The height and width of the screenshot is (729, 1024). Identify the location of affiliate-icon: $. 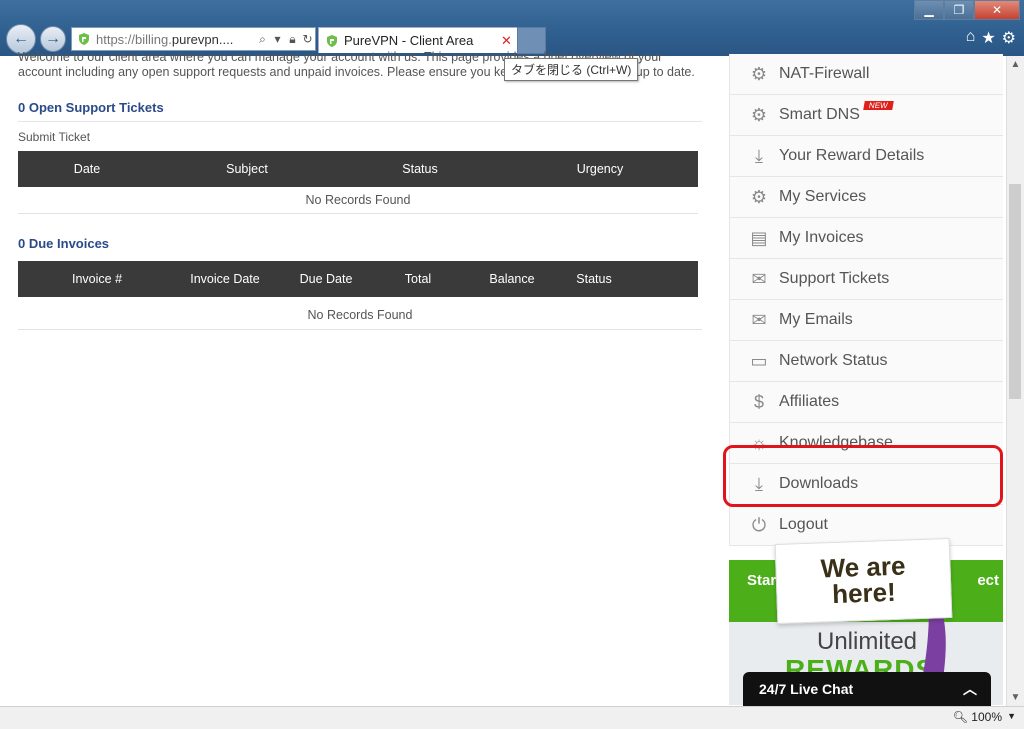
(758, 401).